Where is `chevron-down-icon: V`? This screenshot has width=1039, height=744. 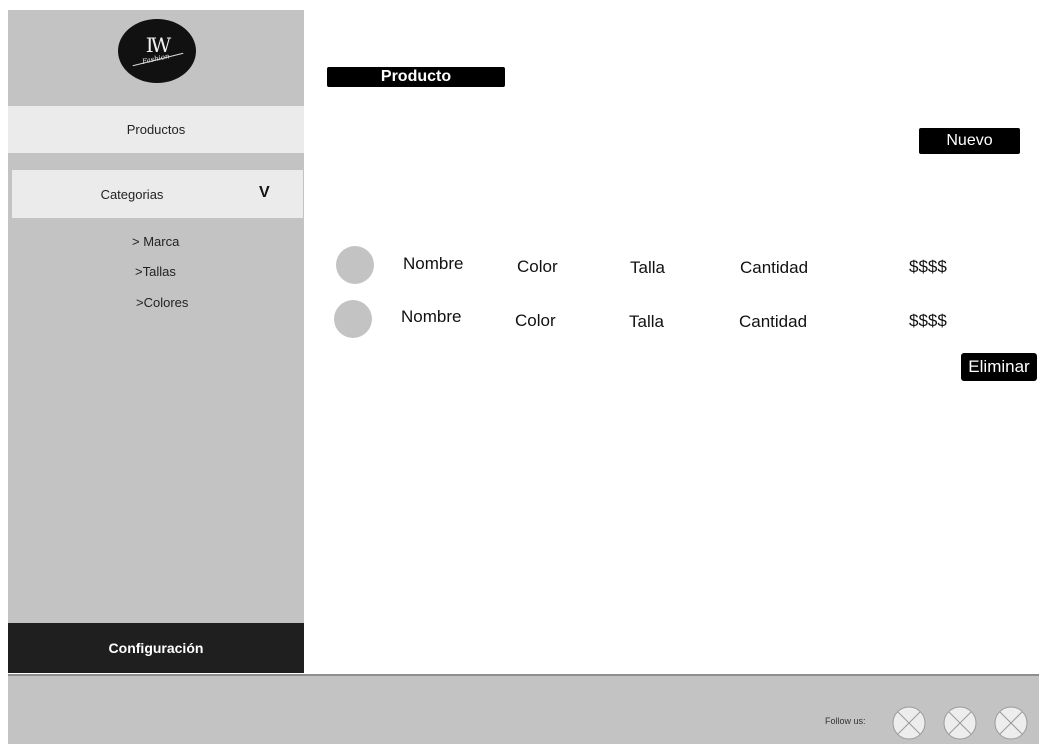 chevron-down-icon: V is located at coordinates (264, 193).